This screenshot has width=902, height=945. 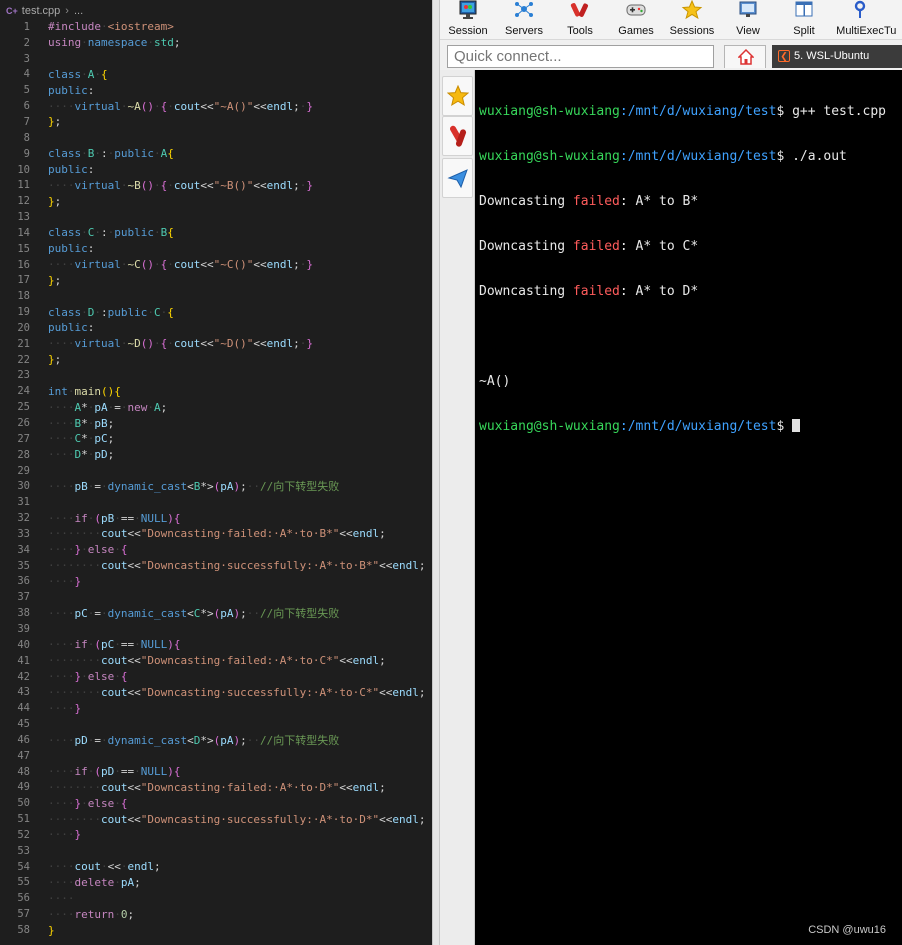 What do you see at coordinates (216, 518) in the screenshot?
I see `code-line: 32 ····if·(pB·==·NULL){` at bounding box center [216, 518].